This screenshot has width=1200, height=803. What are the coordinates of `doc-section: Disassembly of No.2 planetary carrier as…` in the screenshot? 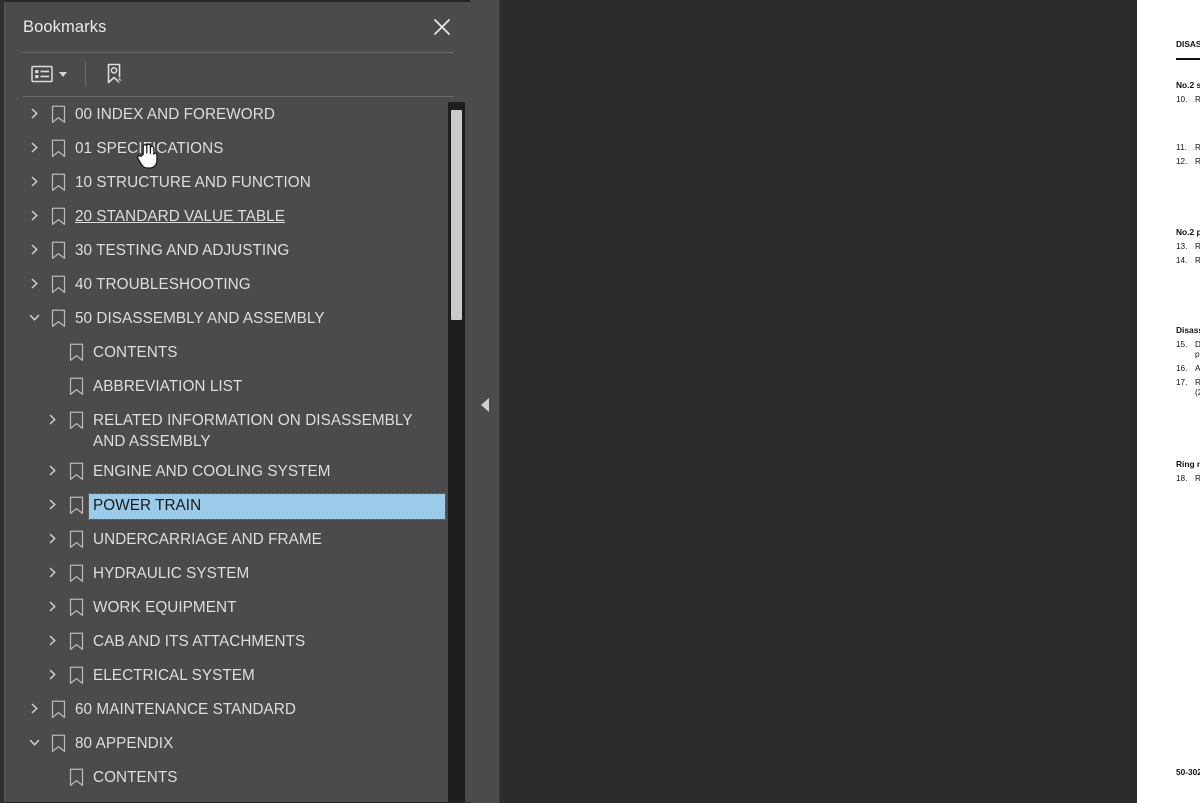 It's located at (1188, 362).